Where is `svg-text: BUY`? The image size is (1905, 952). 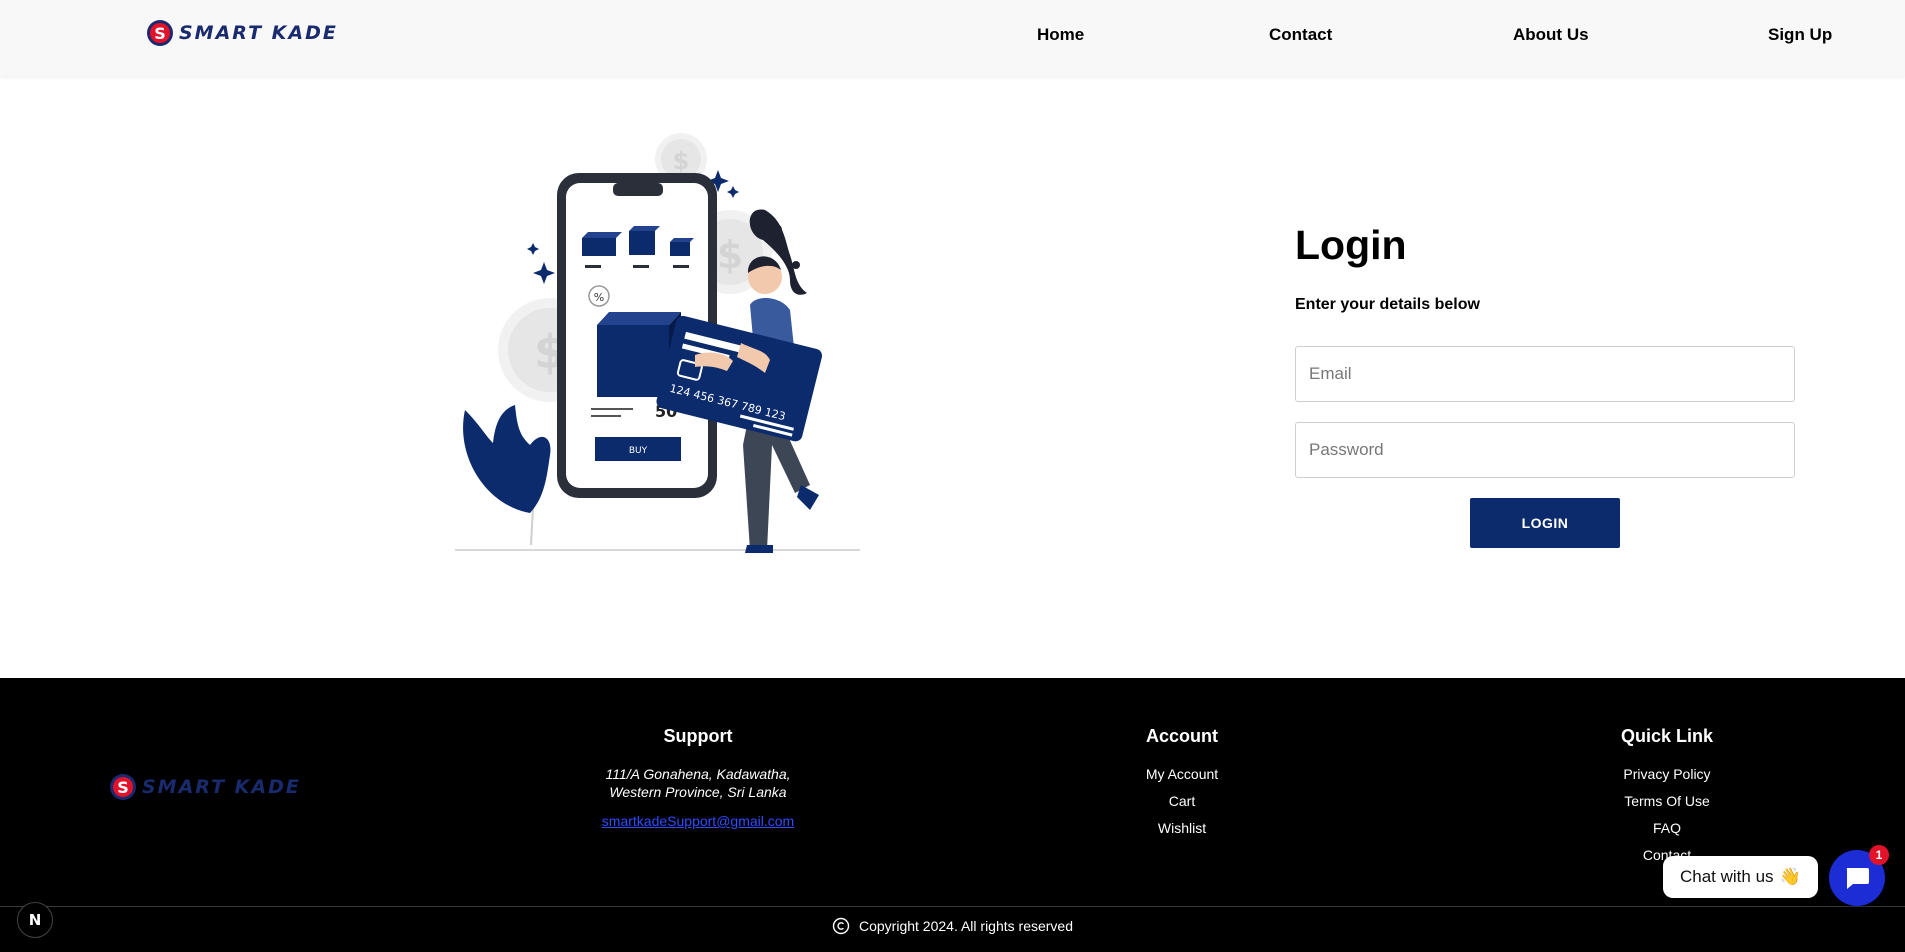 svg-text: BUY is located at coordinates (638, 451).